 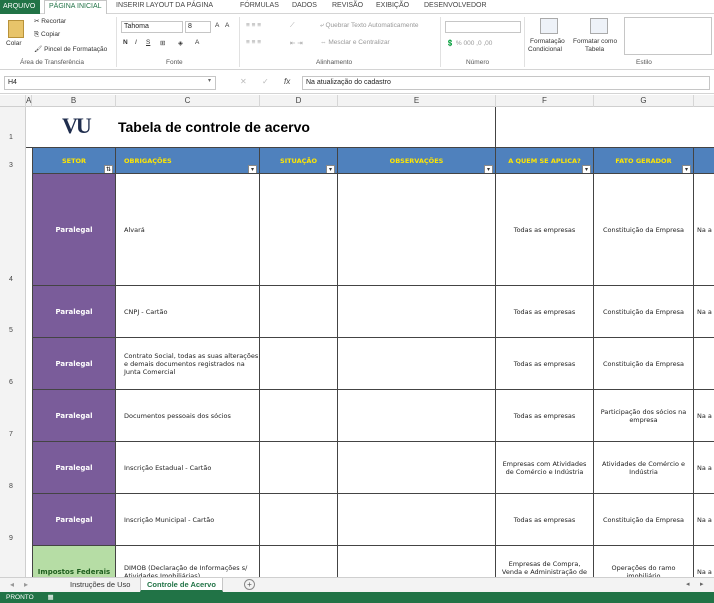 What do you see at coordinates (75, 7) in the screenshot?
I see `tab-pagina-inicial: PÁGINA INICIAL` at bounding box center [75, 7].